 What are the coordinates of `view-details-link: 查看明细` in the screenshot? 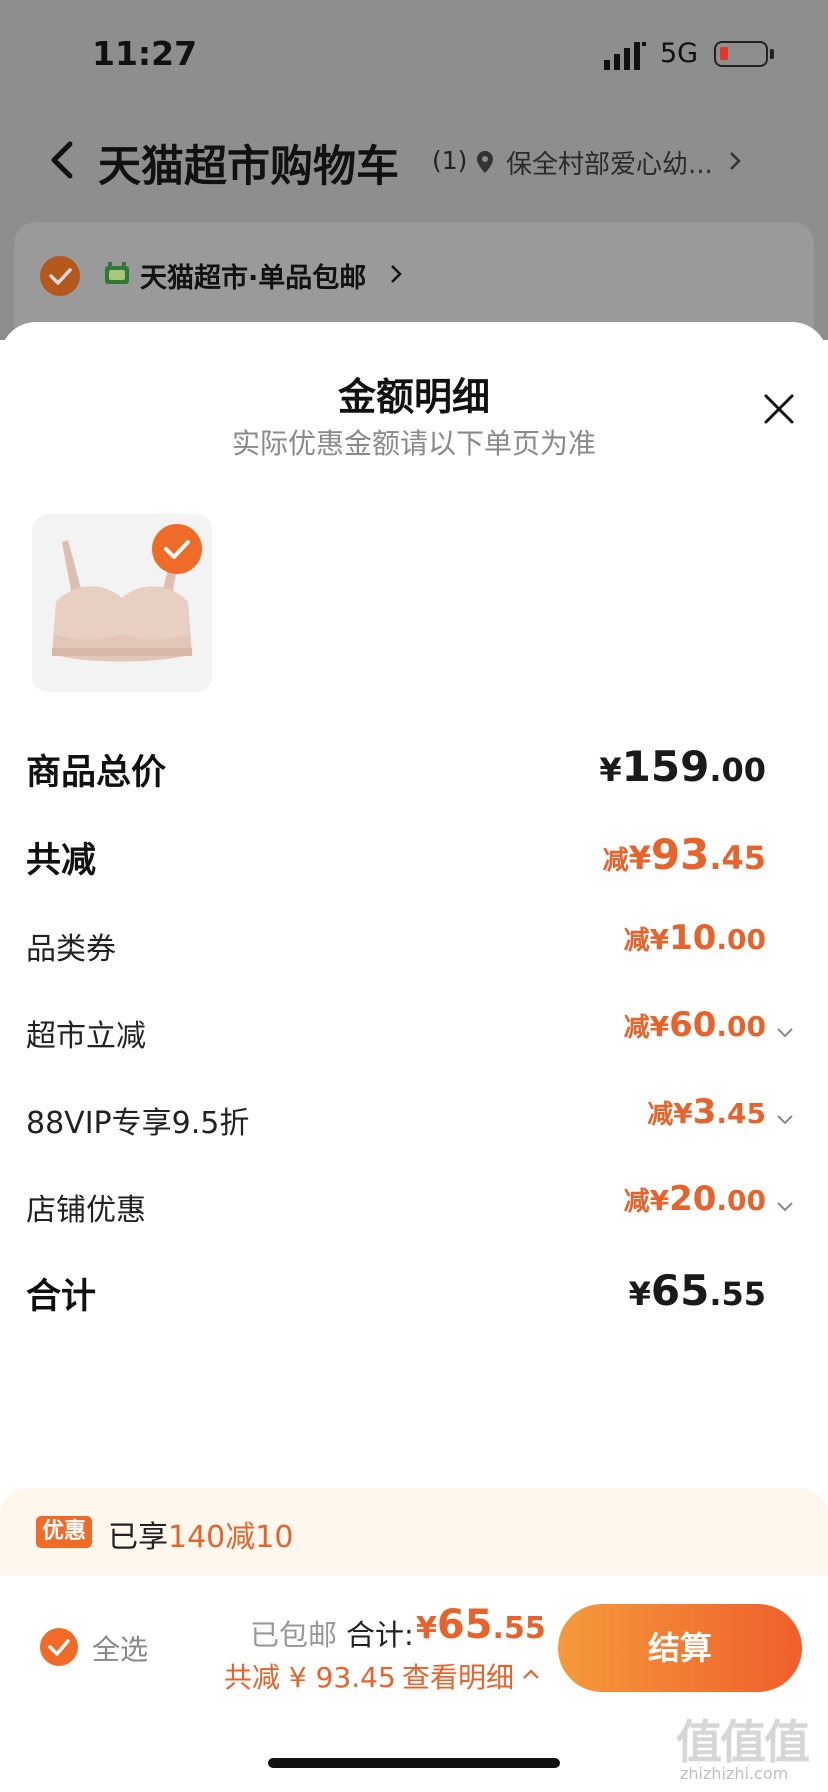 It's located at (458, 1676).